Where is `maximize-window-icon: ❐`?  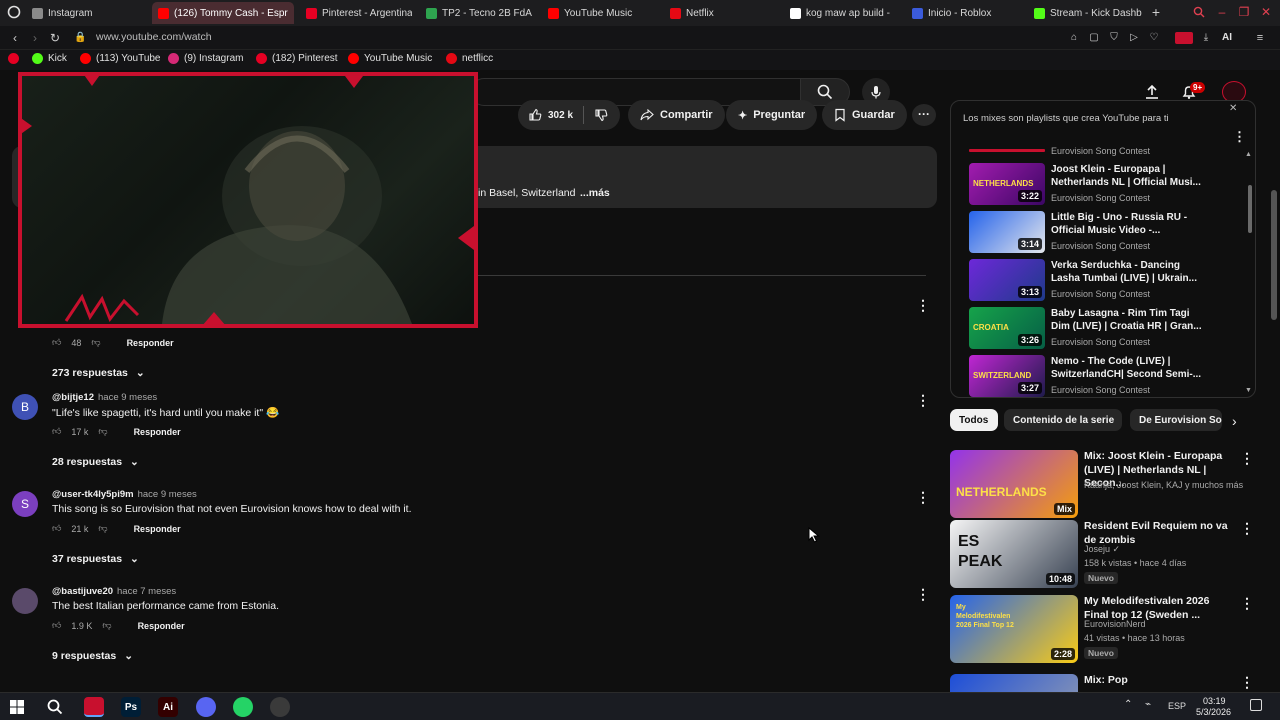 maximize-window-icon: ❐ is located at coordinates (1244, 12).